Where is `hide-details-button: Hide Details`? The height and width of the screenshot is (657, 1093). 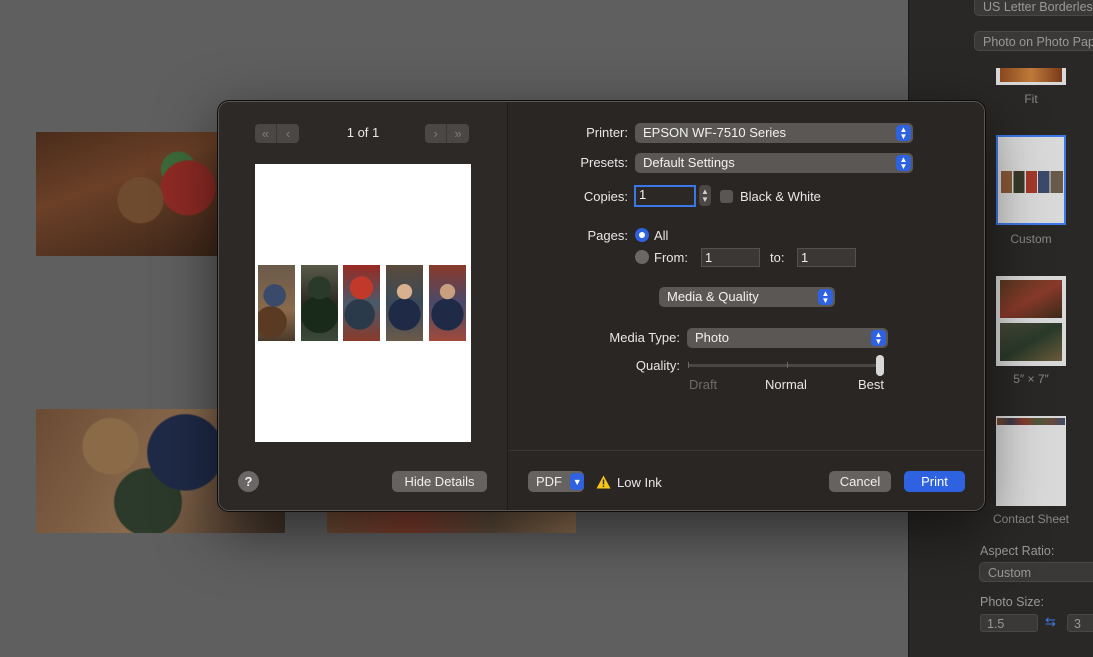 hide-details-button: Hide Details is located at coordinates (439, 481).